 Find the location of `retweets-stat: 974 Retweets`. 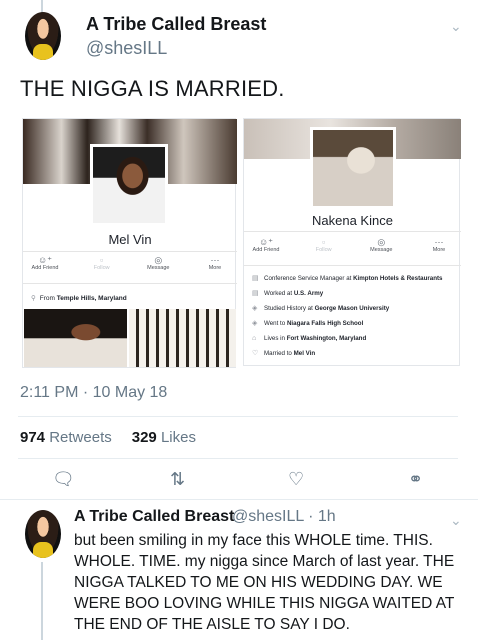

retweets-stat: 974 Retweets is located at coordinates (66, 437).